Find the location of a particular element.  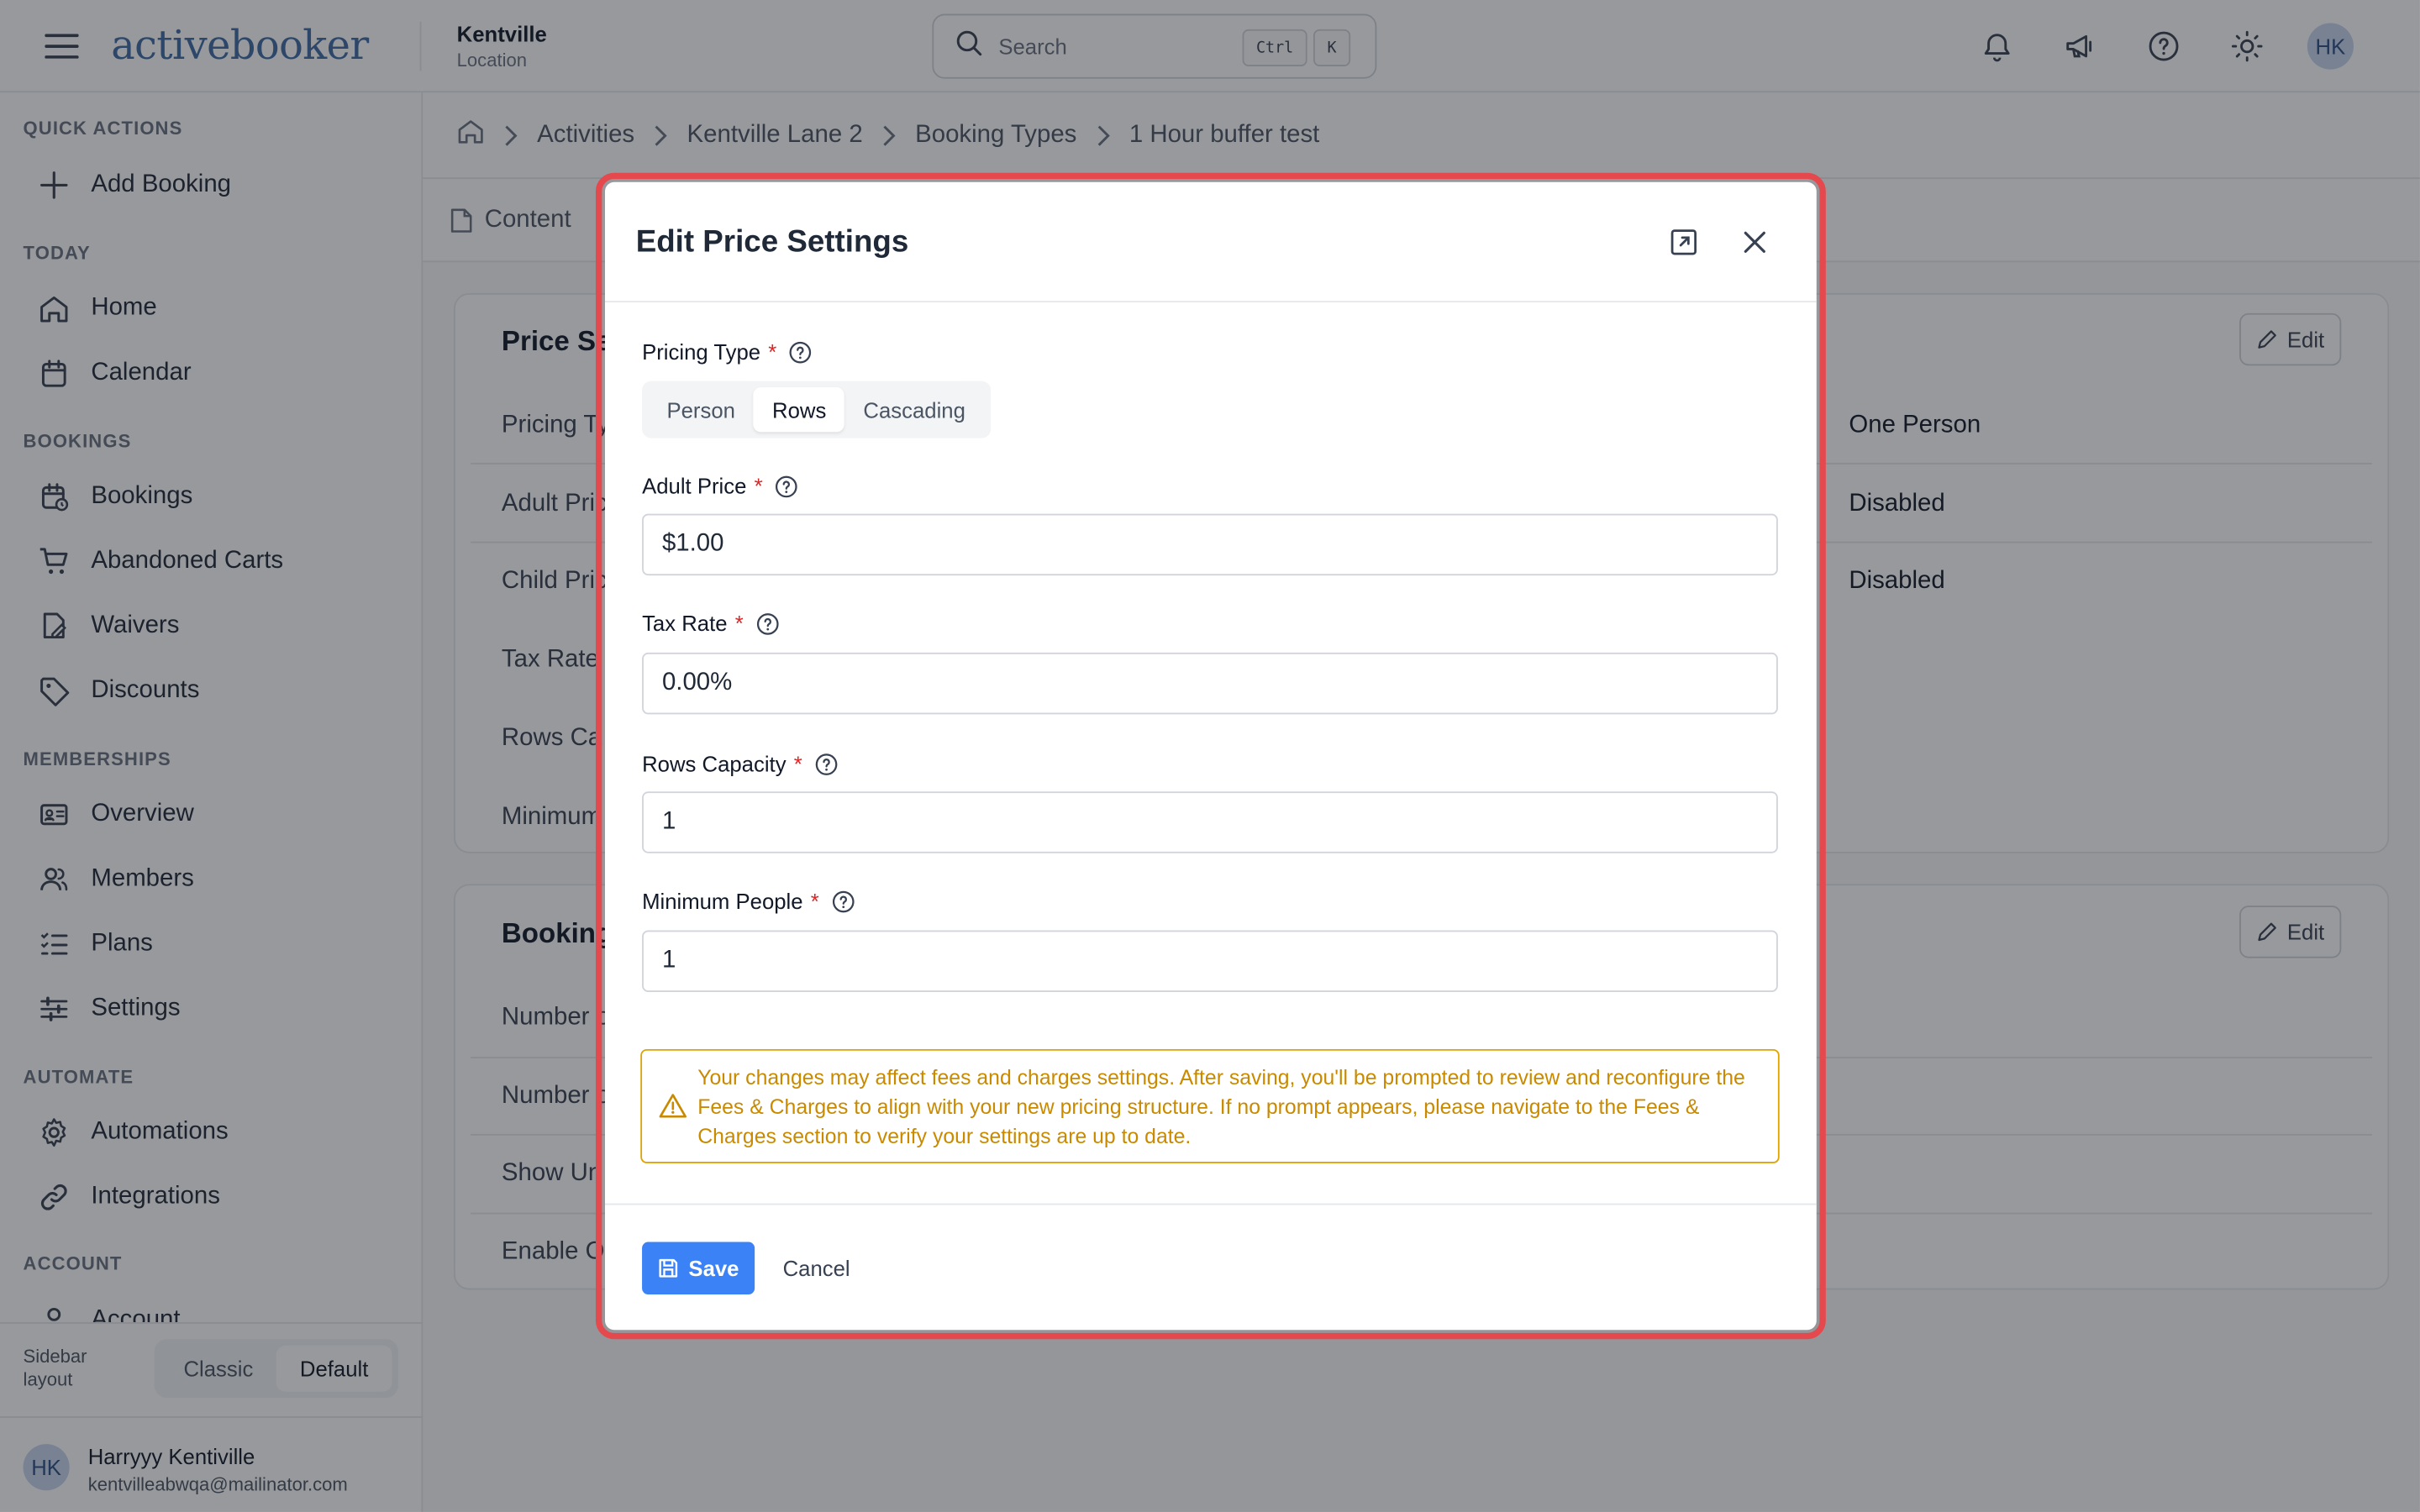

minimum-people-input: 1 is located at coordinates (1210, 961).